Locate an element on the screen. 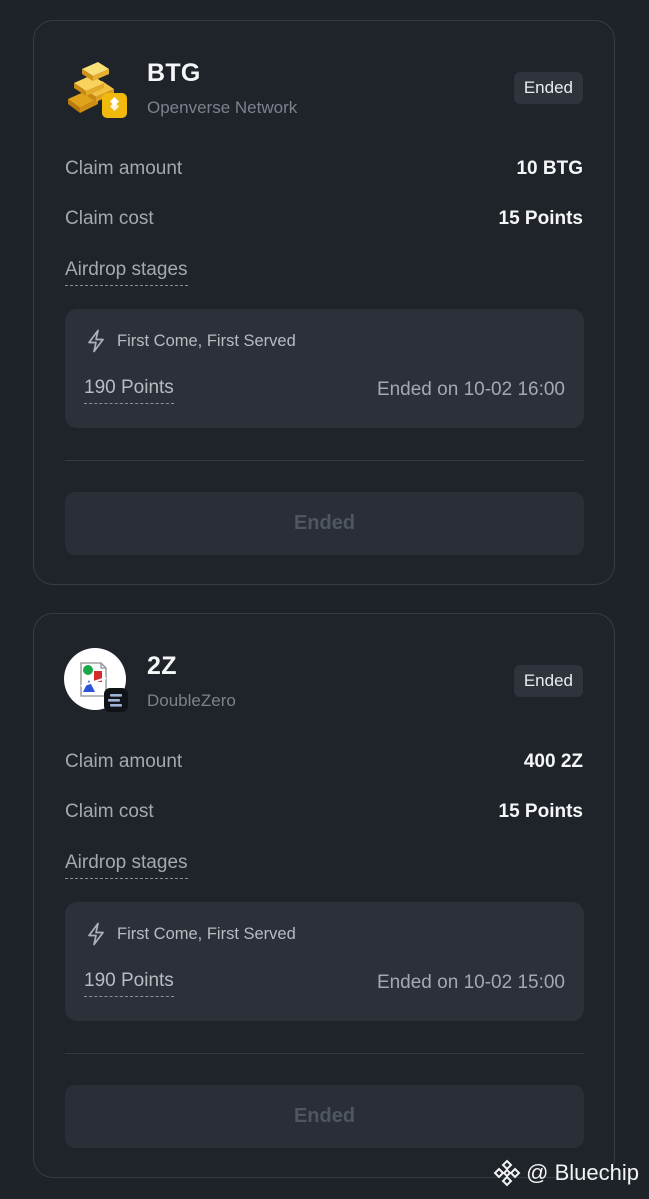 The image size is (649, 1199). claim-amount-value: 10 BTG is located at coordinates (549, 168).